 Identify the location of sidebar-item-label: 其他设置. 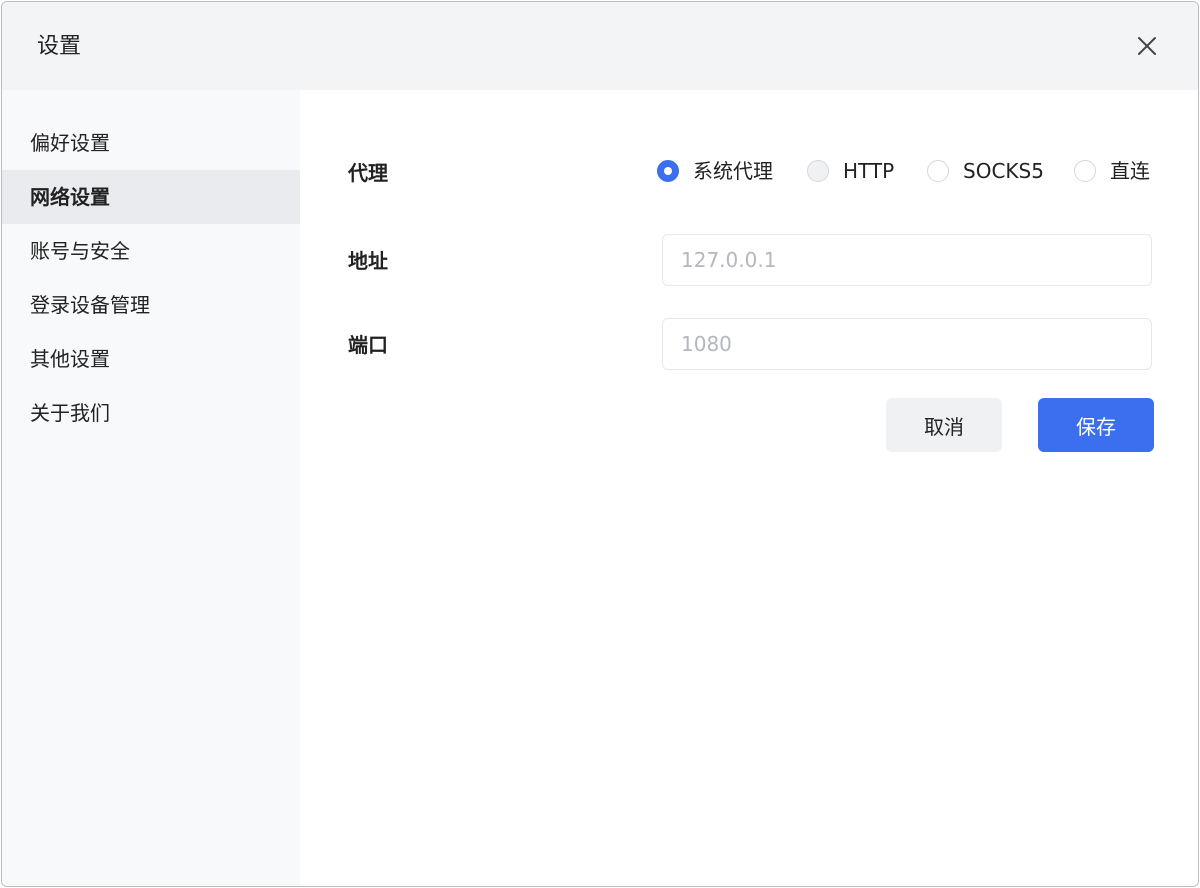
(70, 359).